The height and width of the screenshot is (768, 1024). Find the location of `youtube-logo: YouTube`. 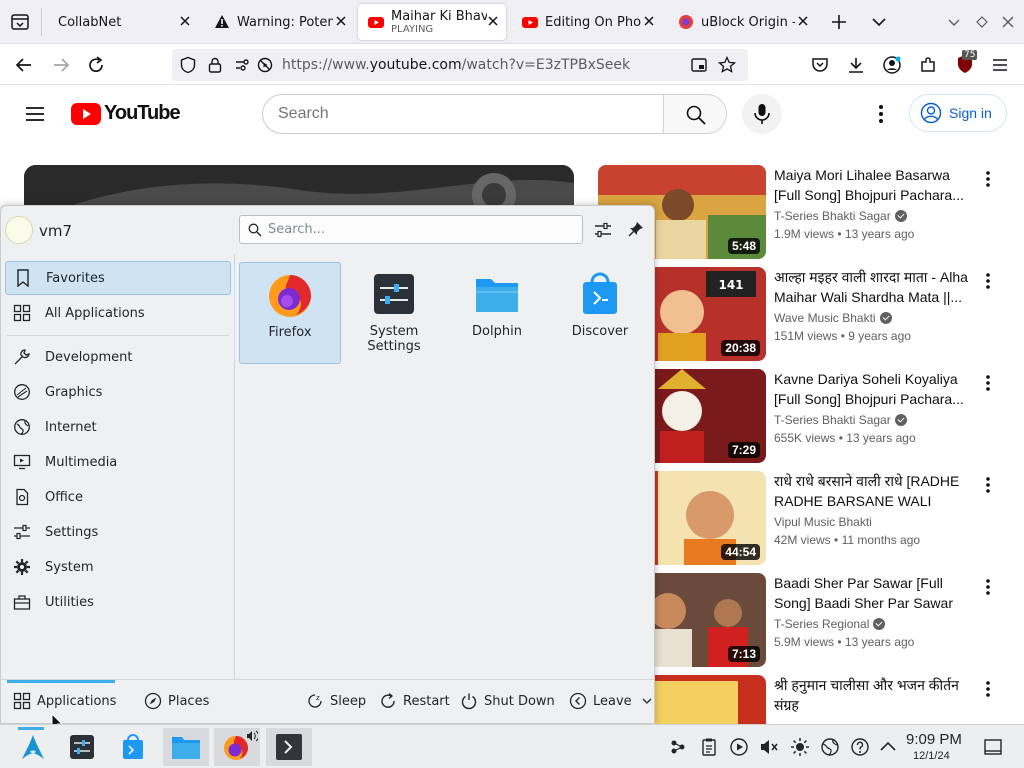

youtube-logo: YouTube is located at coordinates (126, 113).